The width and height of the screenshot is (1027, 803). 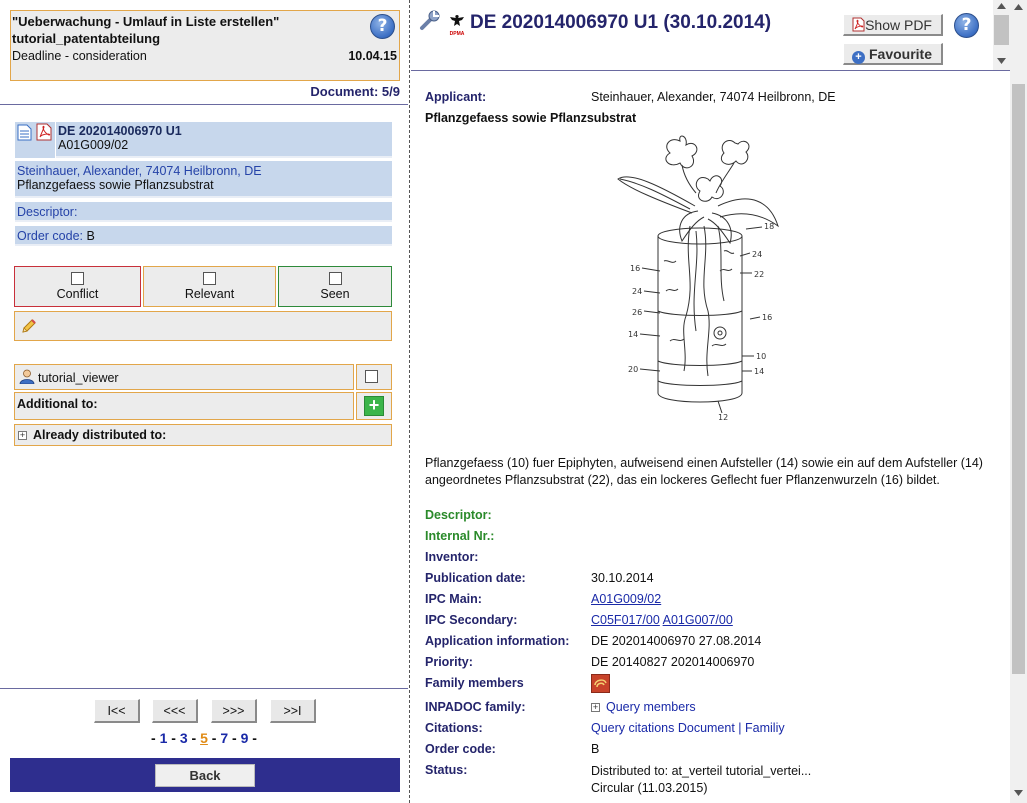 I want to click on page-link: 1, so click(x=164, y=738).